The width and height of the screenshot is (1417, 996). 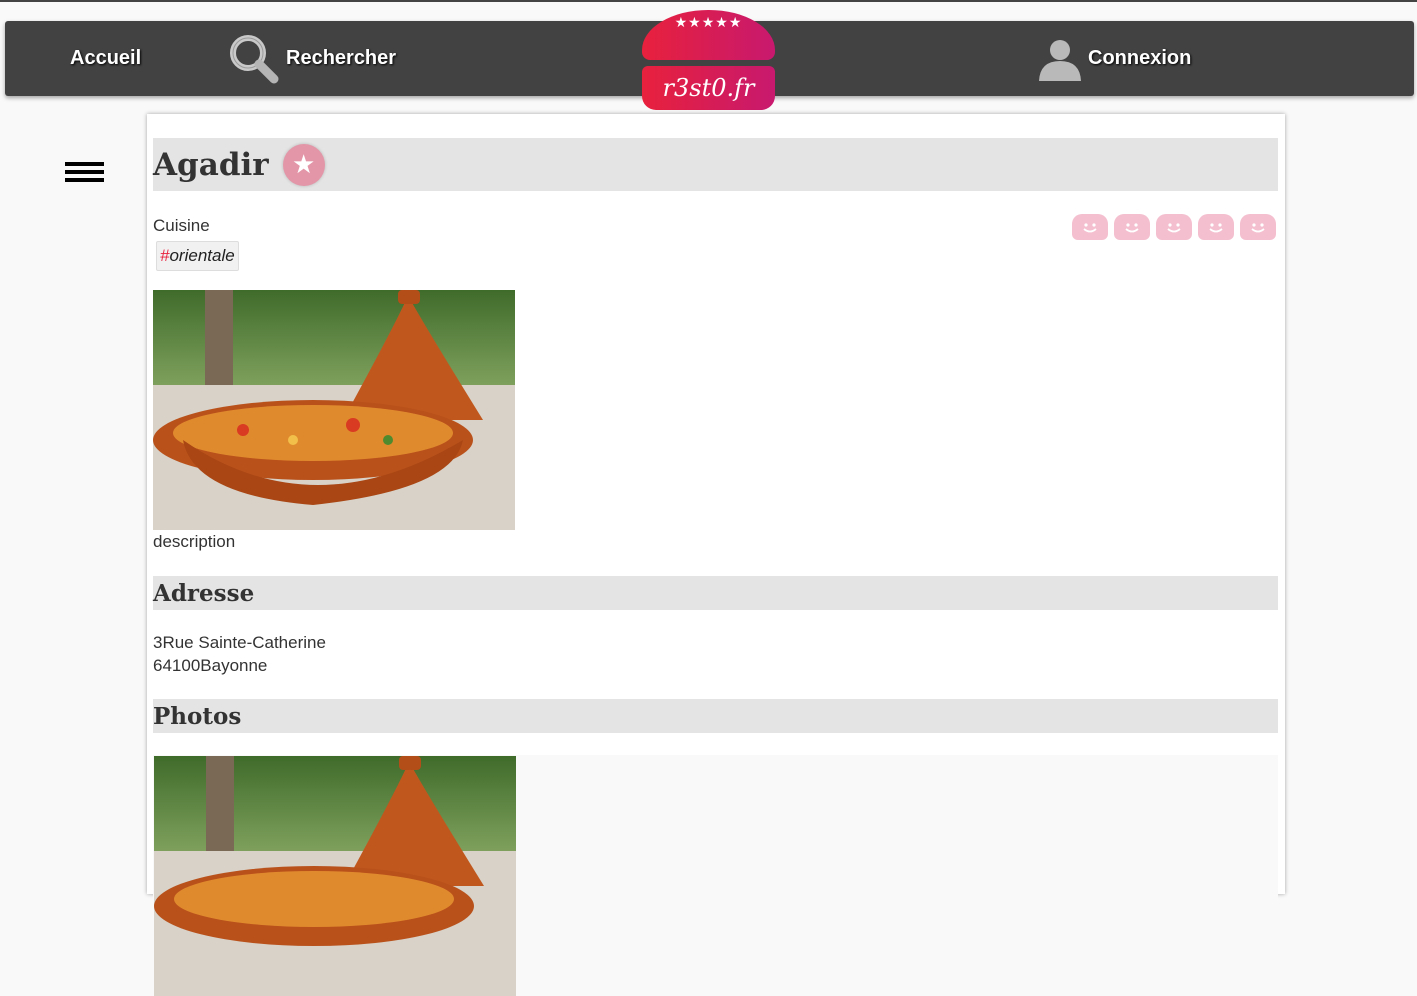 I want to click on address-street: 3Rue Sainte-Catherine, so click(x=239, y=642).